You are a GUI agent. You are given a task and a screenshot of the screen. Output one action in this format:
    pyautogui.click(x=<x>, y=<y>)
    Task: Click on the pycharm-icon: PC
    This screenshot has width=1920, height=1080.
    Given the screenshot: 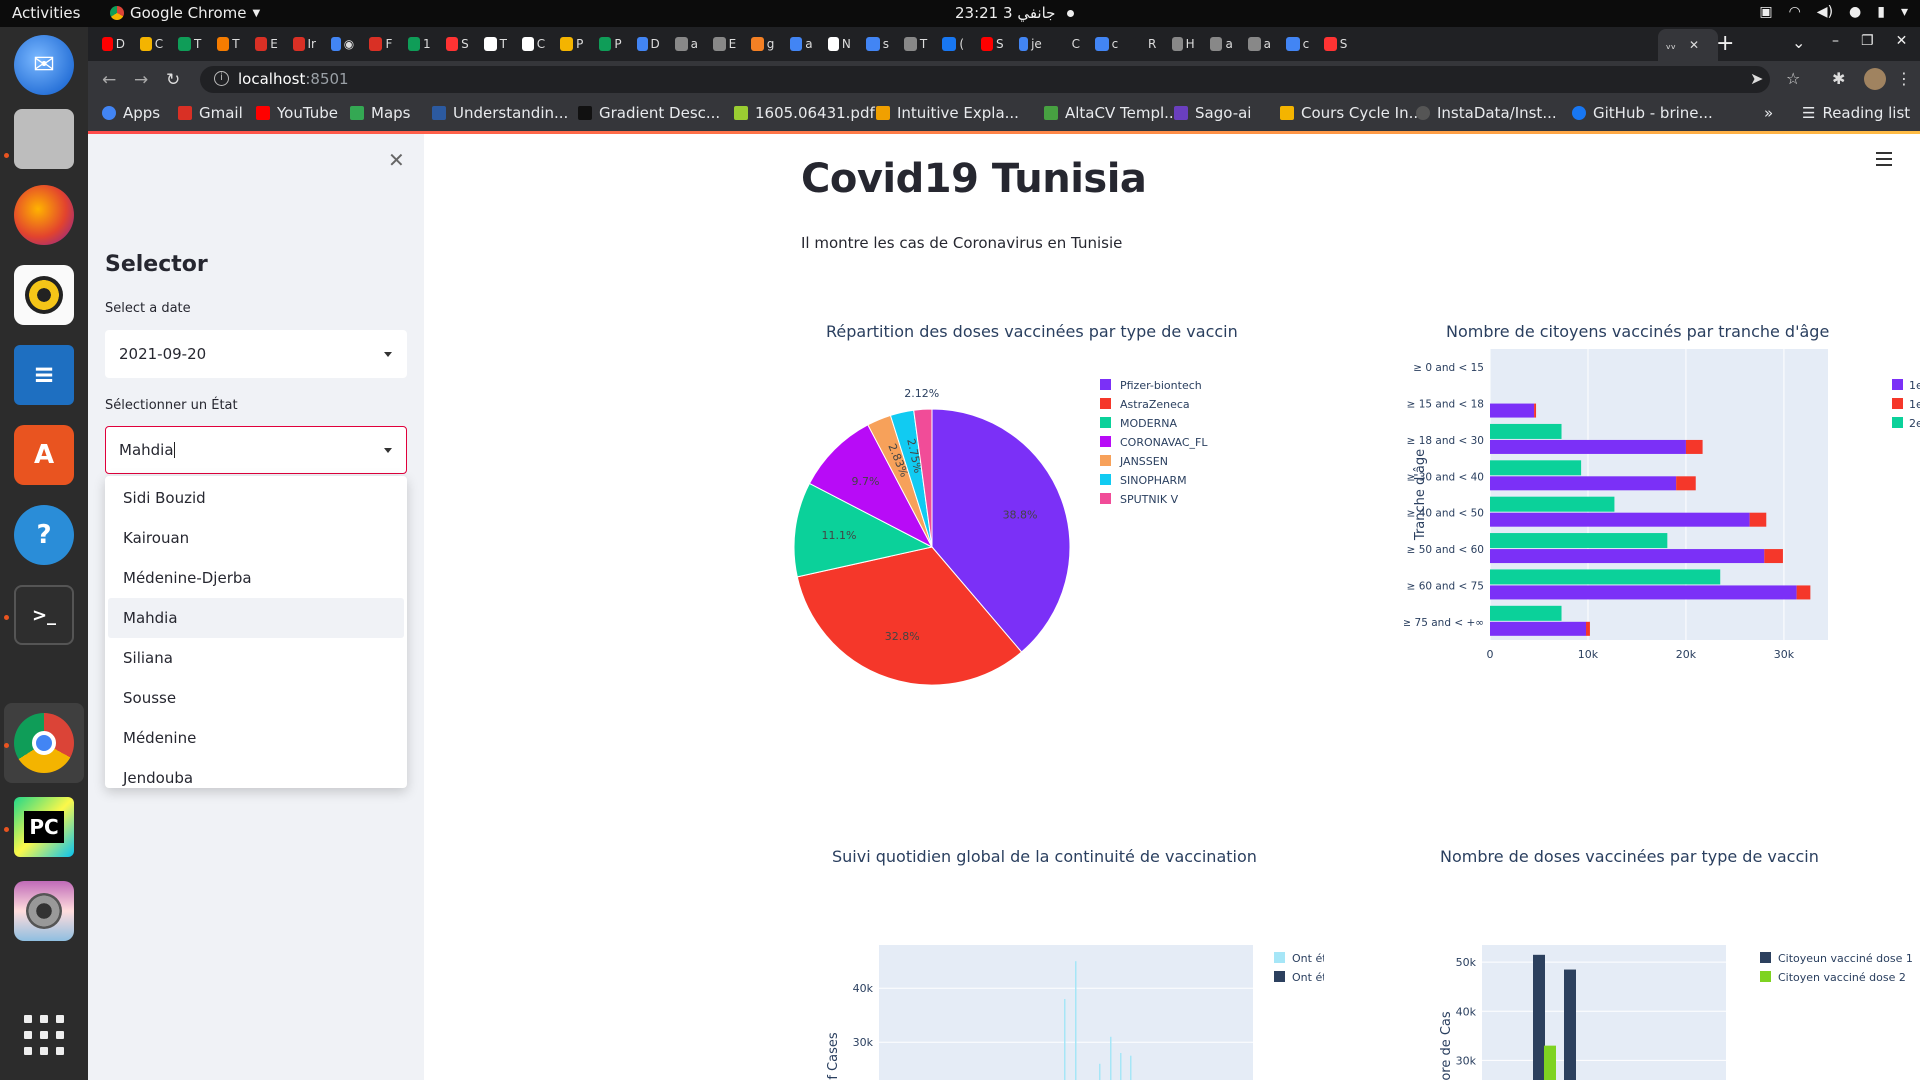 What is the action you would take?
    pyautogui.click(x=44, y=827)
    